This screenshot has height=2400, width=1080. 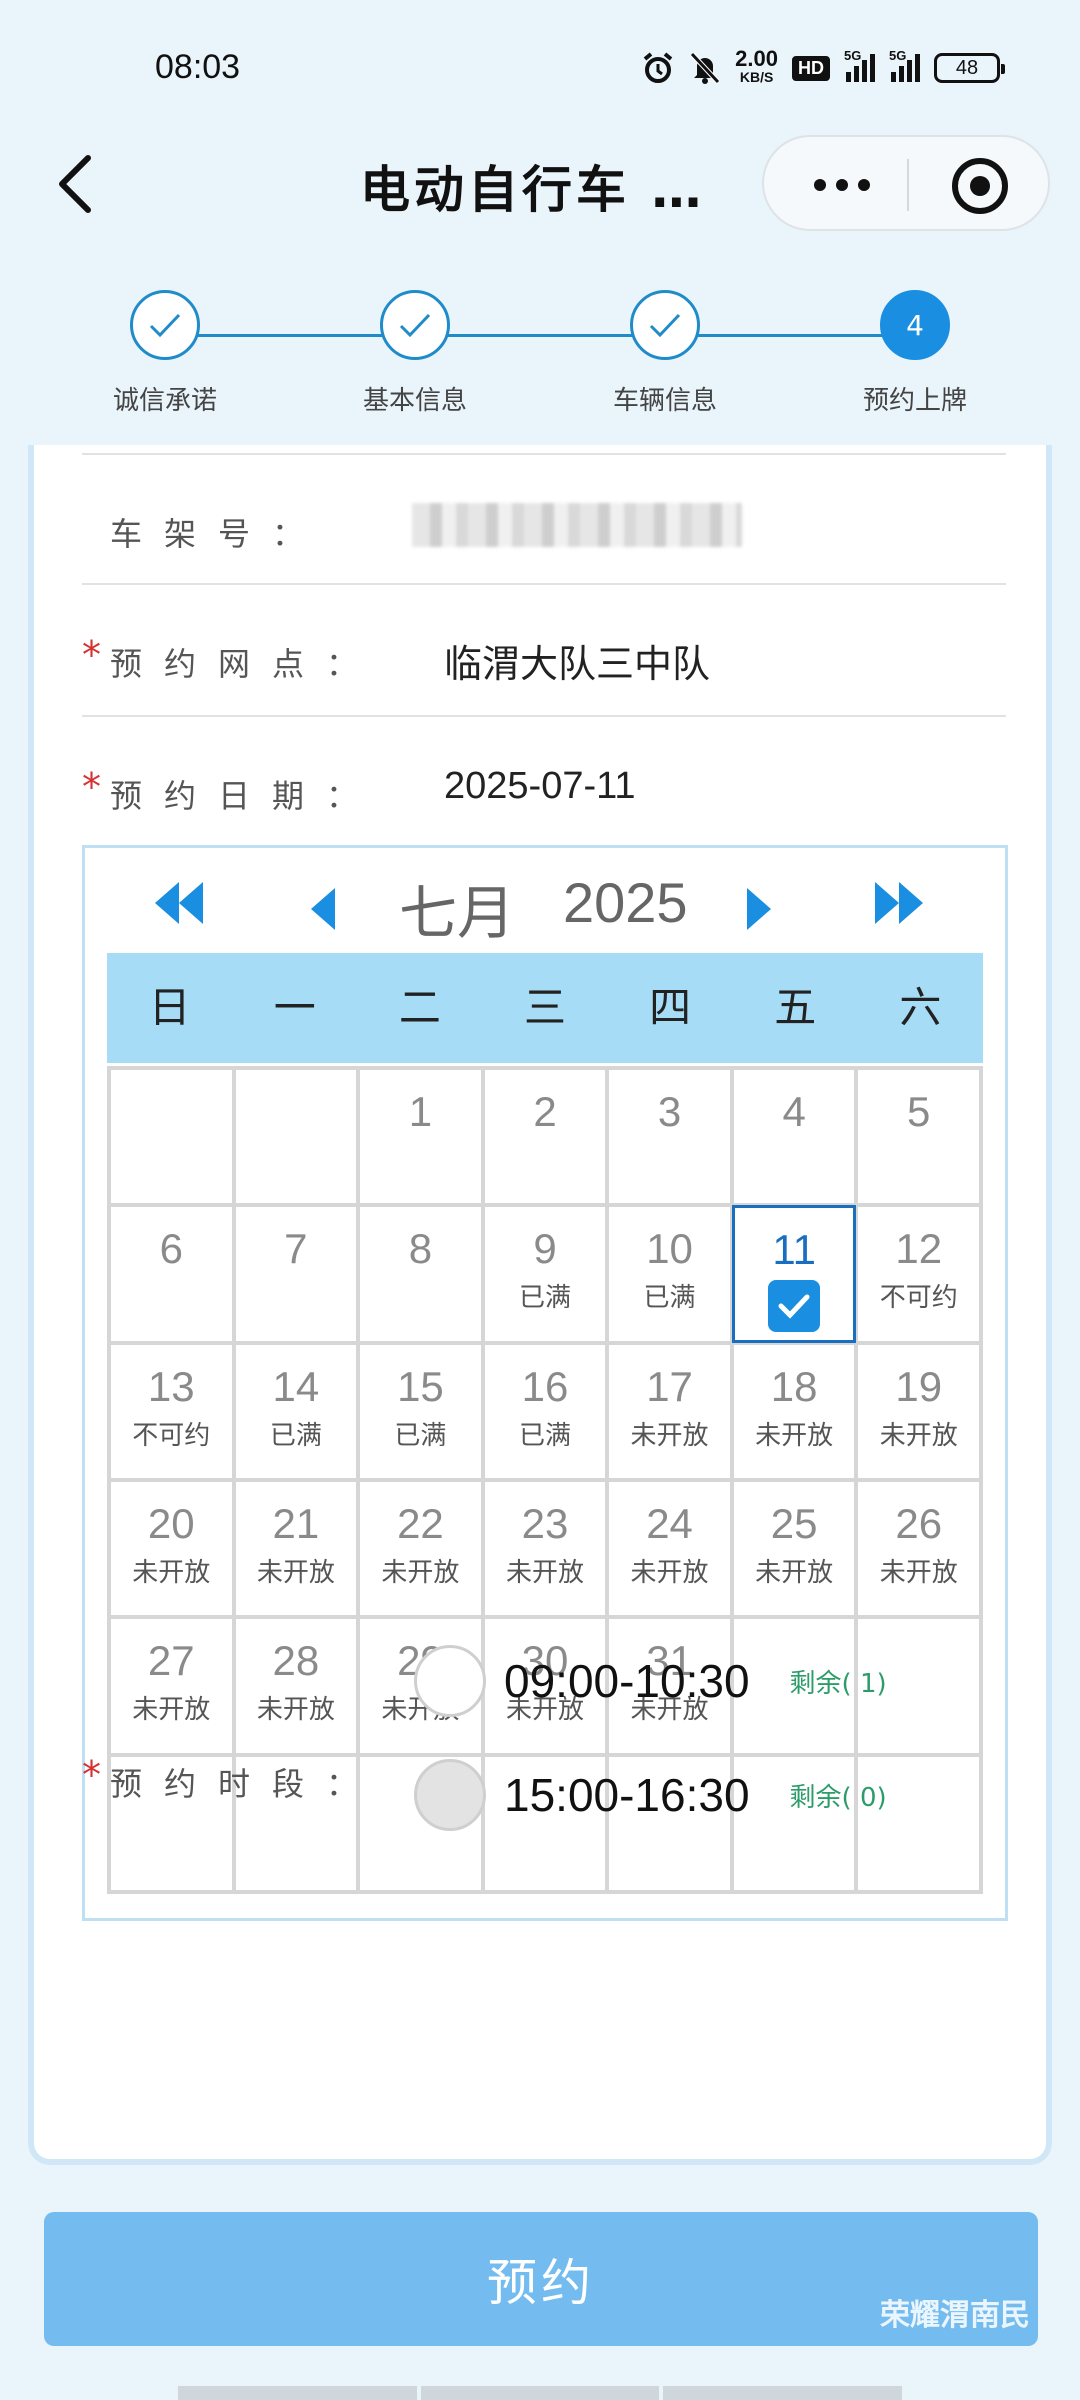 What do you see at coordinates (577, 525) in the screenshot?
I see `frame-number-value-redacted` at bounding box center [577, 525].